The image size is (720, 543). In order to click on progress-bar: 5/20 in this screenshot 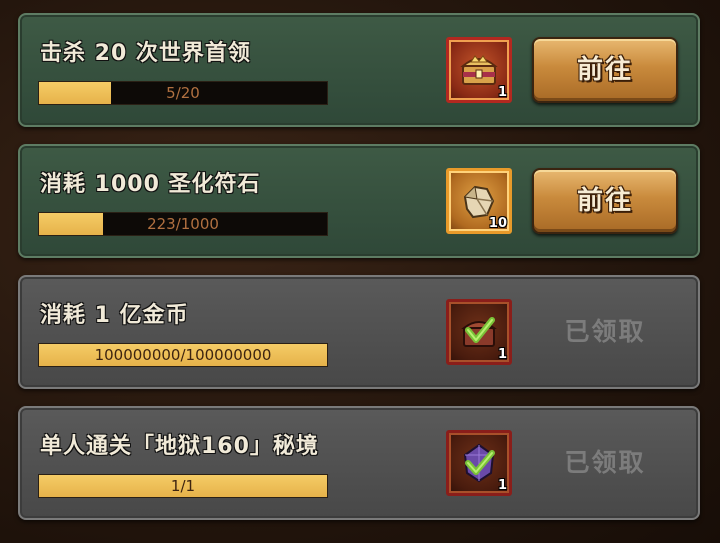, I will do `click(183, 93)`.